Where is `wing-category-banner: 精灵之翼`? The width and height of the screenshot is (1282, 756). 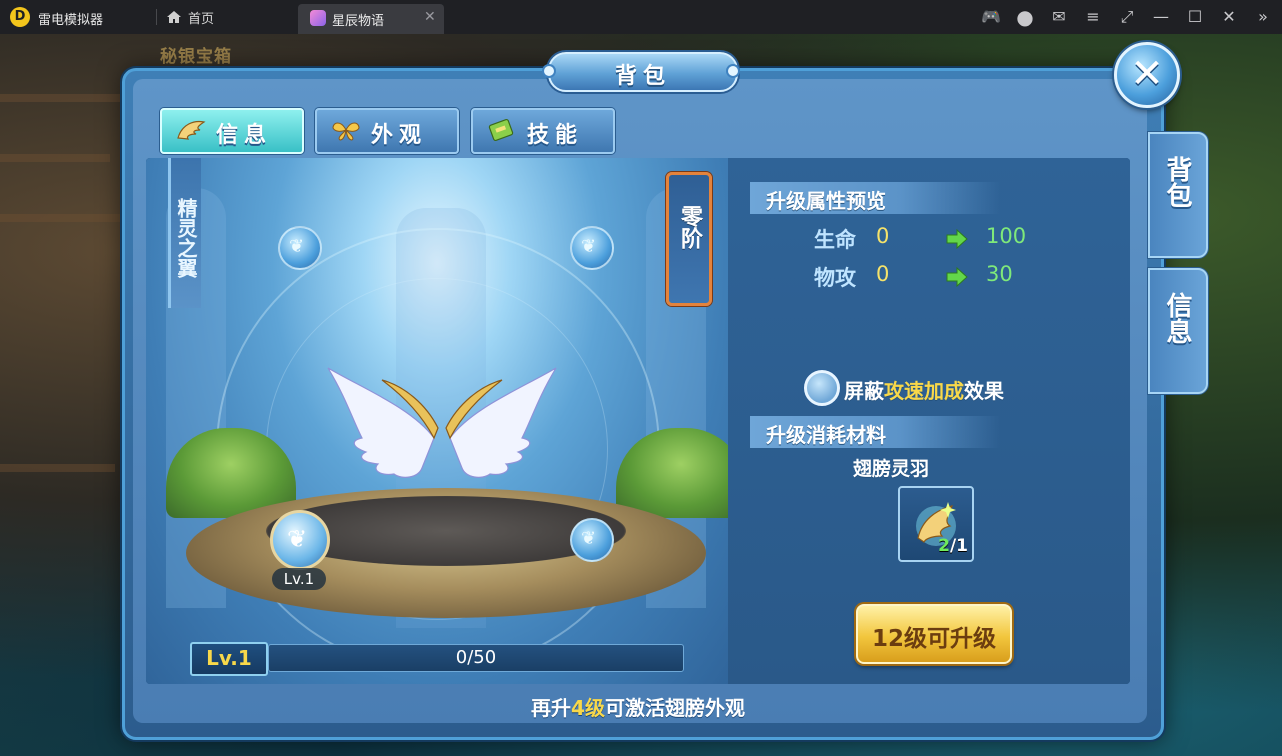 wing-category-banner: 精灵之翼 is located at coordinates (184, 233).